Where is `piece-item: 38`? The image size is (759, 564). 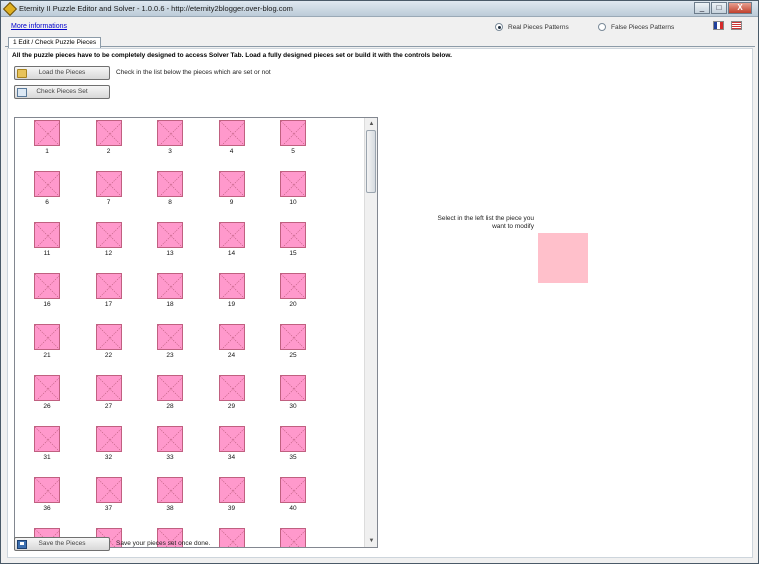
piece-item: 38 is located at coordinates (171, 501).